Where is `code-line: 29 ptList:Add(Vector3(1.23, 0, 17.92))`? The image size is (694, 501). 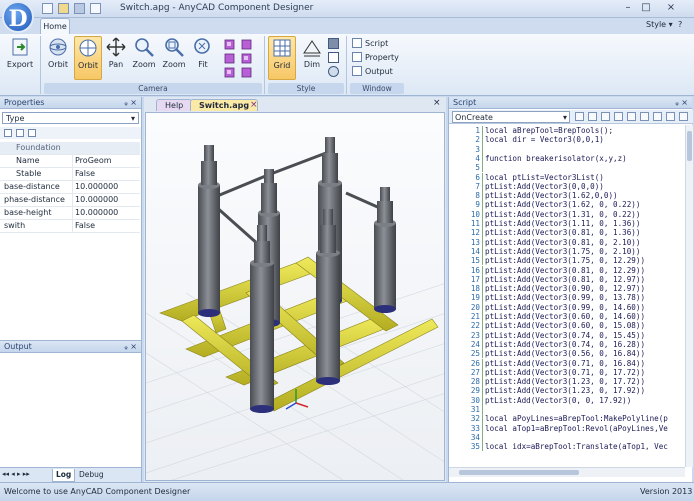 code-line: 29 ptList:Add(Vector3(1.23, 0, 17.92)) is located at coordinates (567, 391).